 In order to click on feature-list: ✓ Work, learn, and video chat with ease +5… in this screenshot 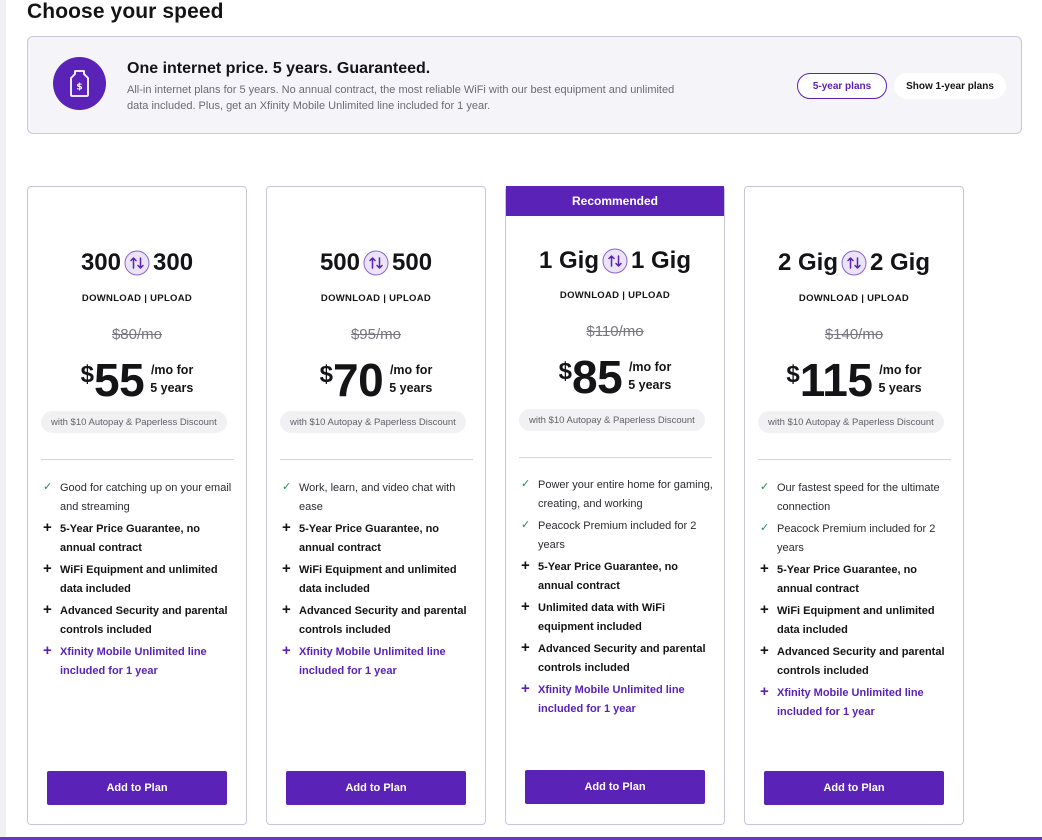, I will do `click(379, 581)`.